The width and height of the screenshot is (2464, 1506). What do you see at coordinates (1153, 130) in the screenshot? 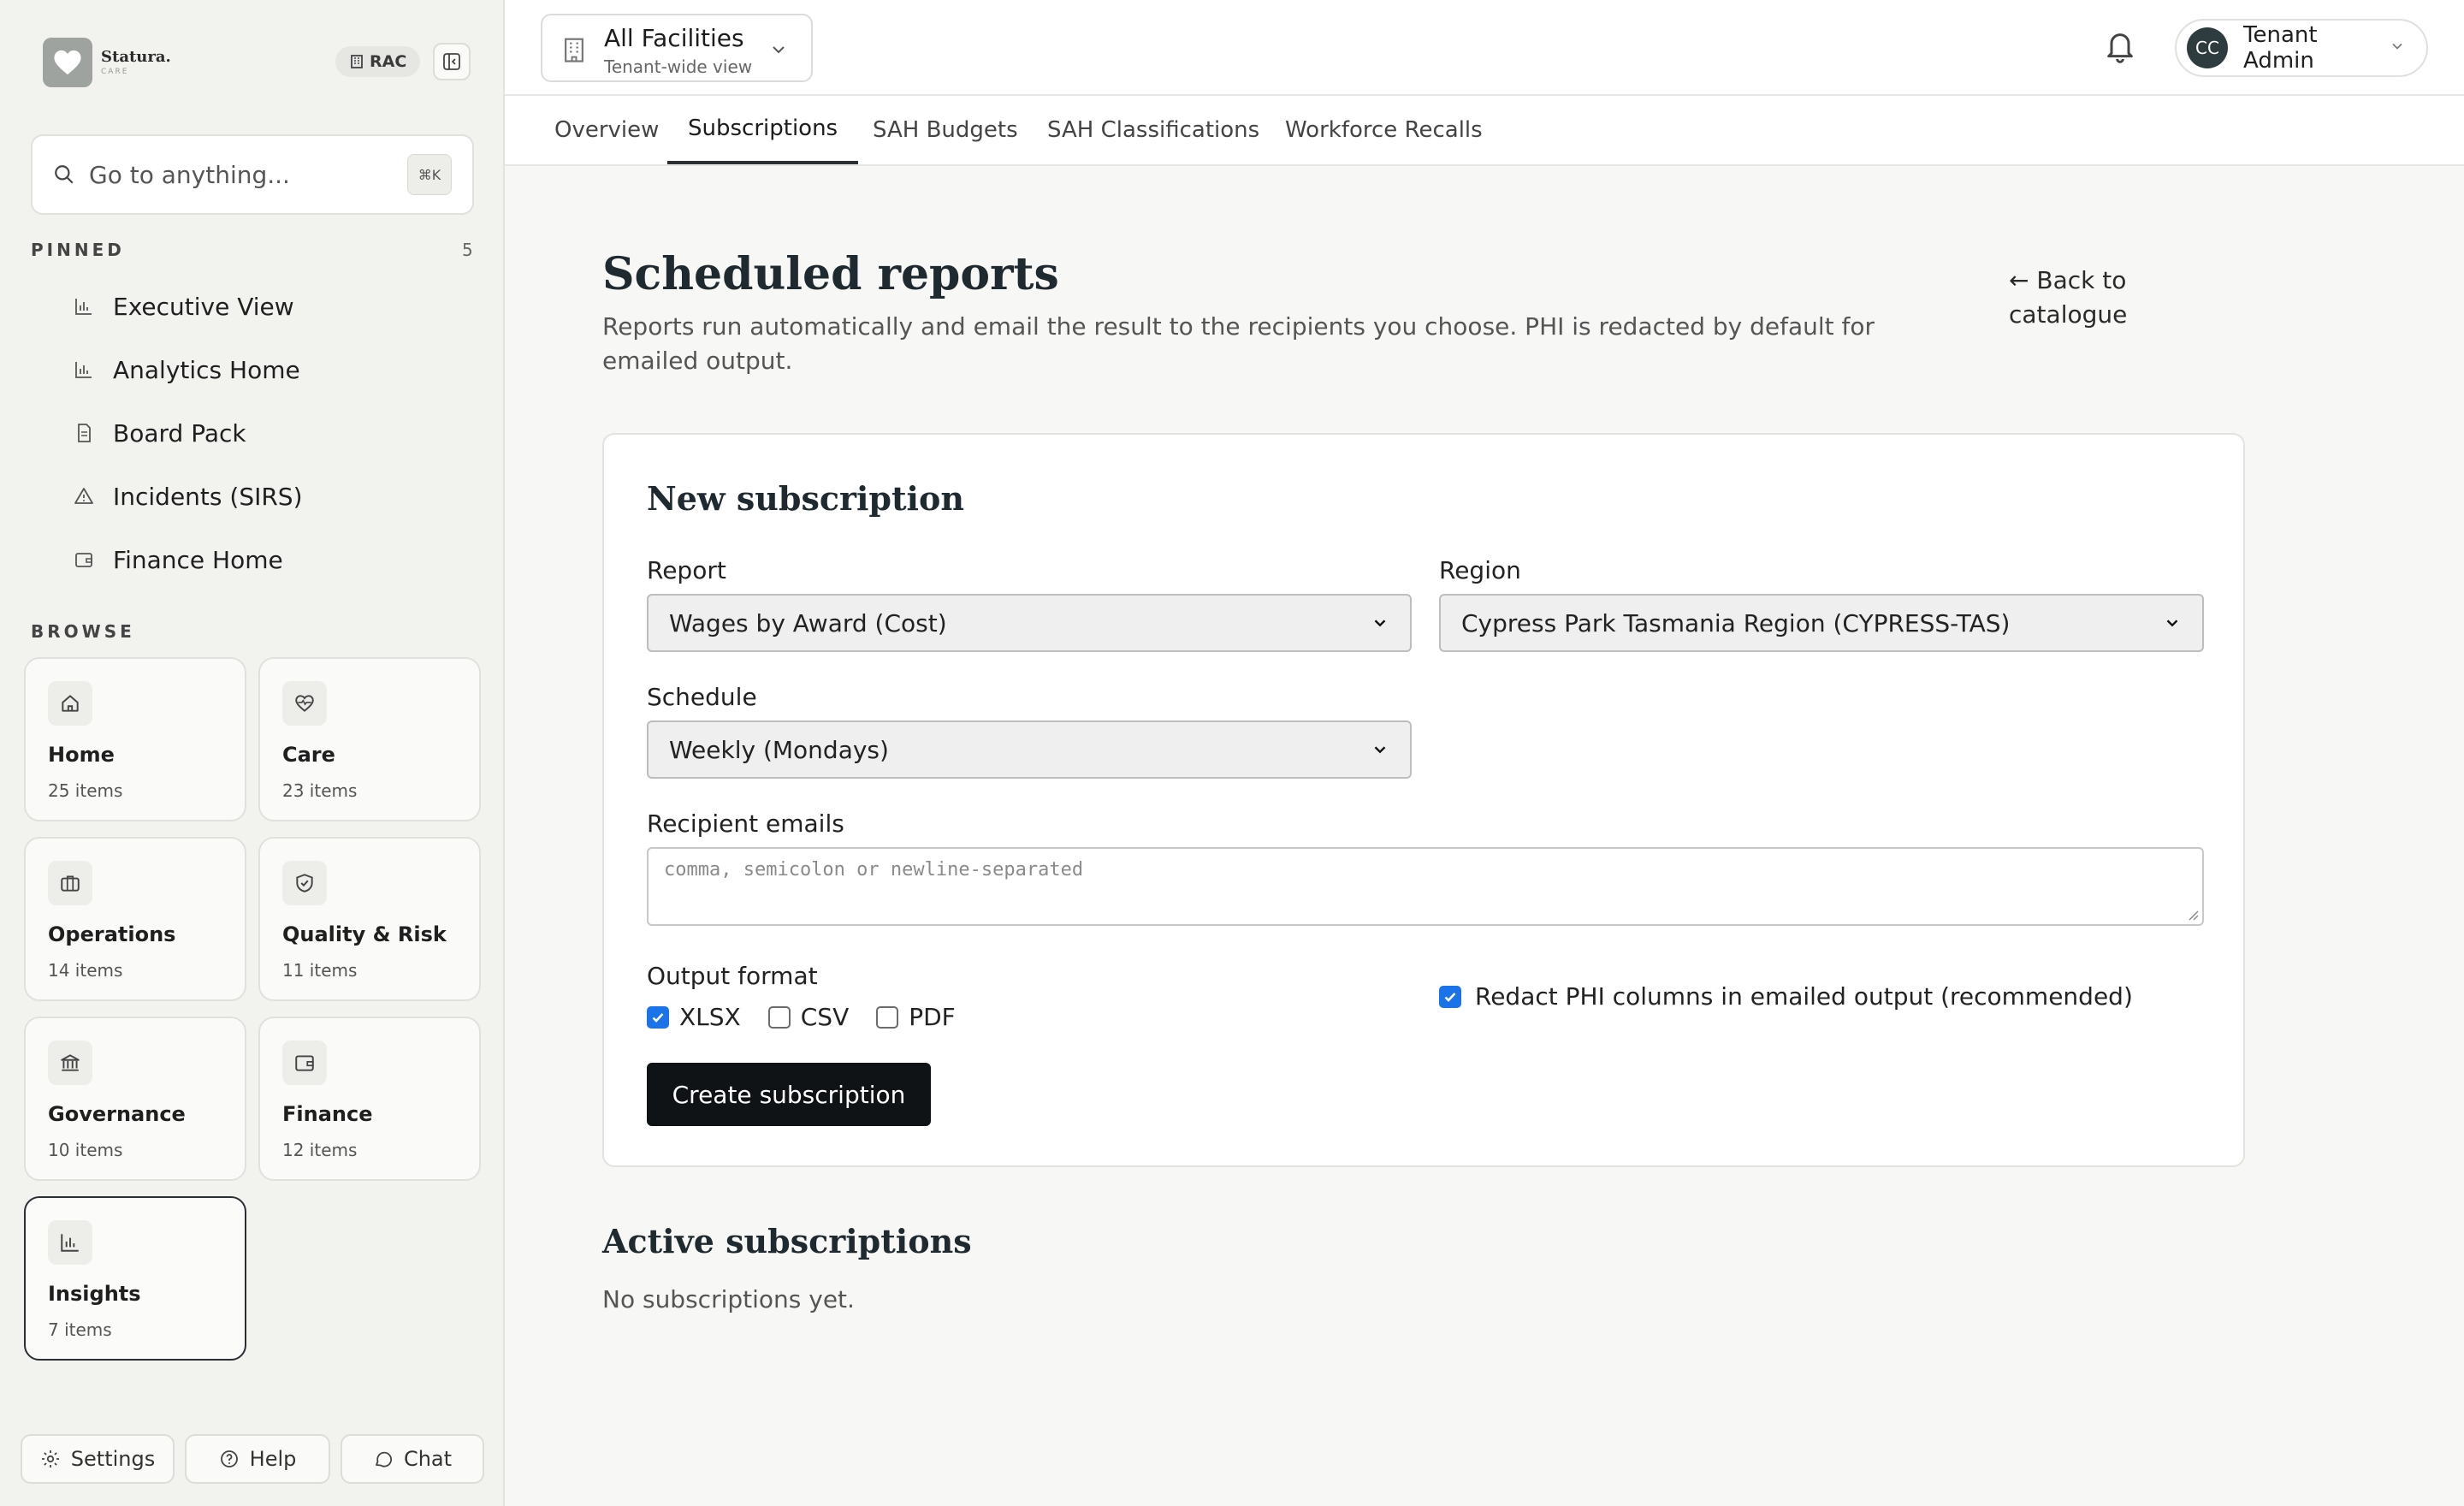
I see `tab-sah-classifications: SAH Classifications` at bounding box center [1153, 130].